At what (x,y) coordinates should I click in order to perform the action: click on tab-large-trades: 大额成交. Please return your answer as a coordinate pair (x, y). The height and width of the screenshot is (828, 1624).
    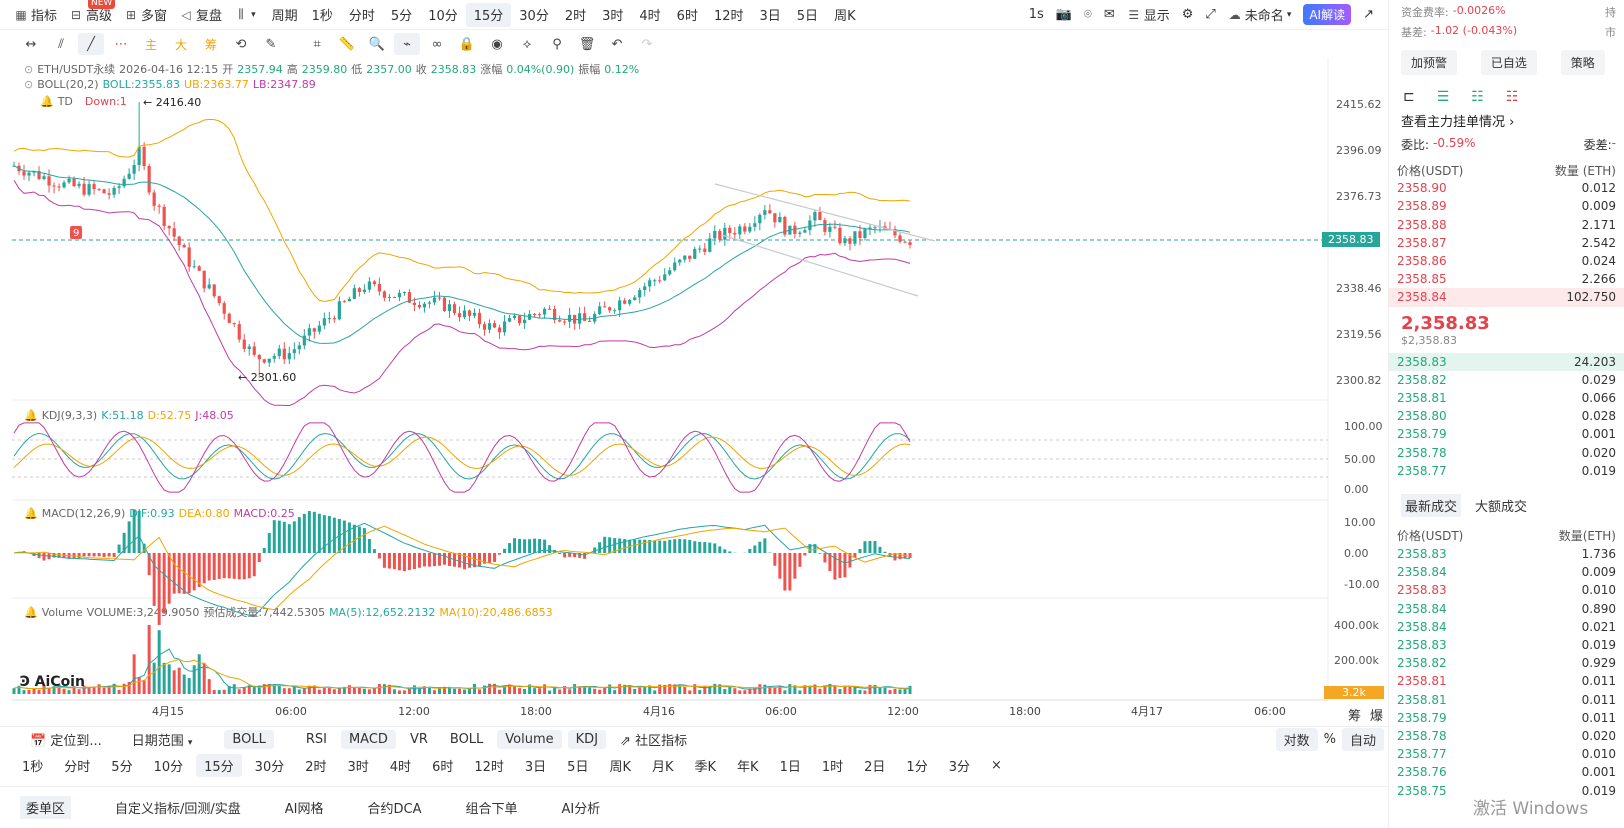
    Looking at the image, I should click on (1501, 505).